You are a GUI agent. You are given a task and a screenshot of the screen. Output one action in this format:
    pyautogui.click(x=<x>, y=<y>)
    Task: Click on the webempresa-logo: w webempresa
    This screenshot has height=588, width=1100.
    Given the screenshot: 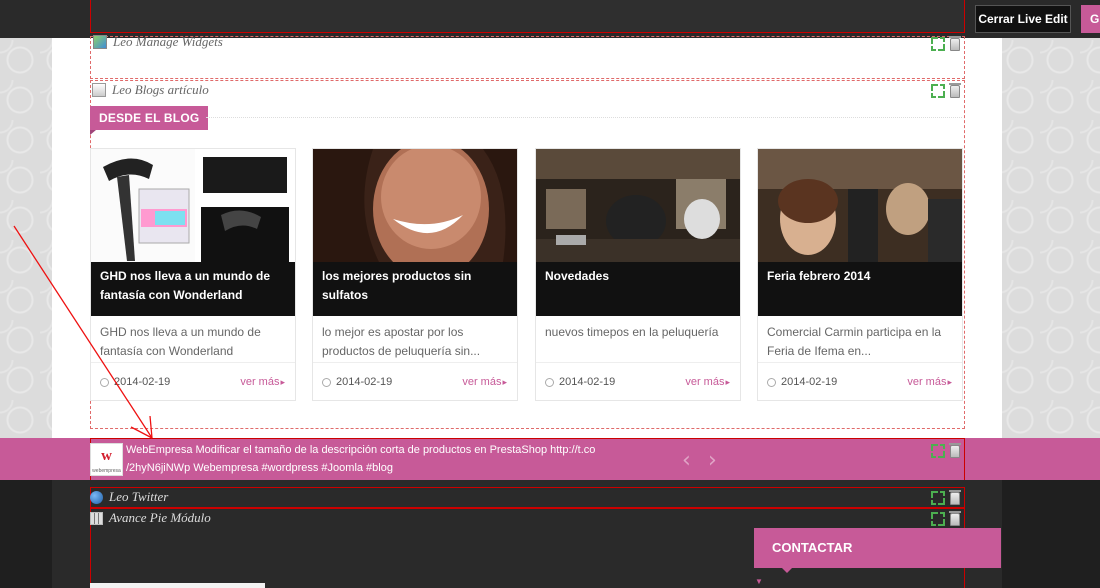 What is the action you would take?
    pyautogui.click(x=106, y=459)
    